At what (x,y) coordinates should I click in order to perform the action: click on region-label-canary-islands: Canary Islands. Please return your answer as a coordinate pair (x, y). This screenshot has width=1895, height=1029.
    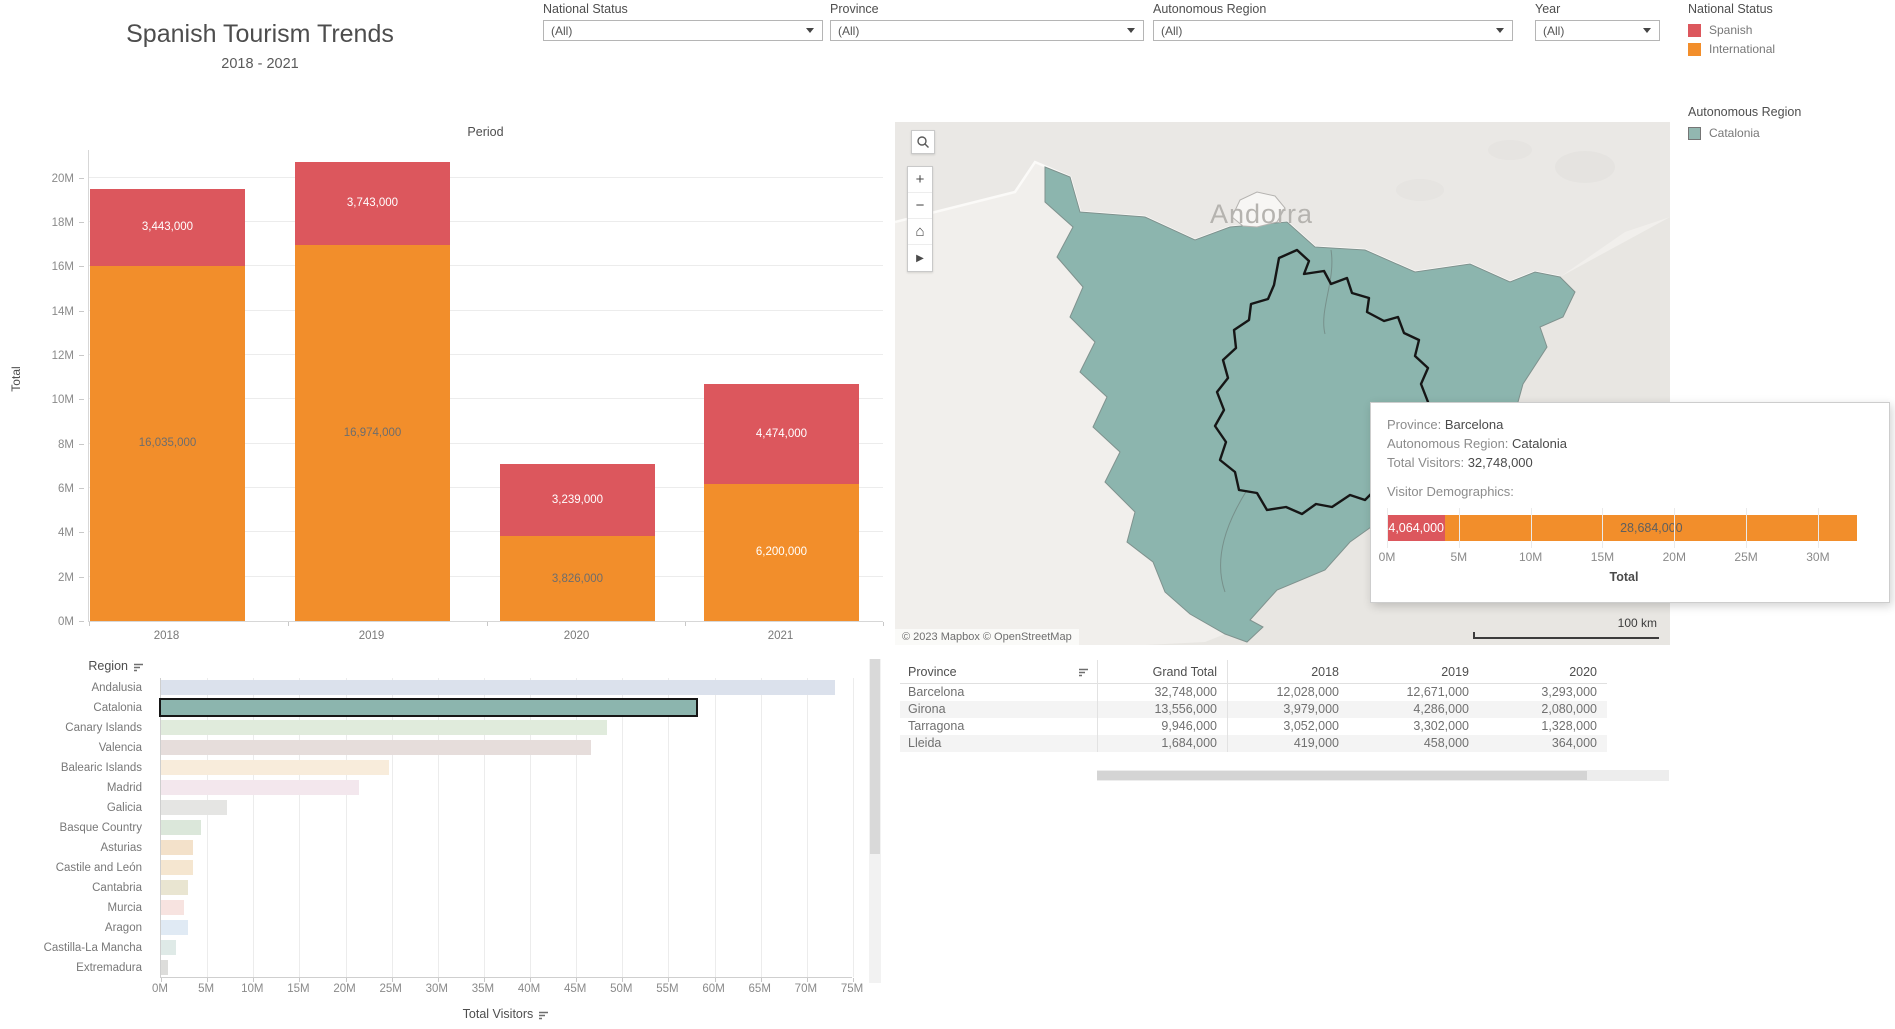
    Looking at the image, I should click on (103, 728).